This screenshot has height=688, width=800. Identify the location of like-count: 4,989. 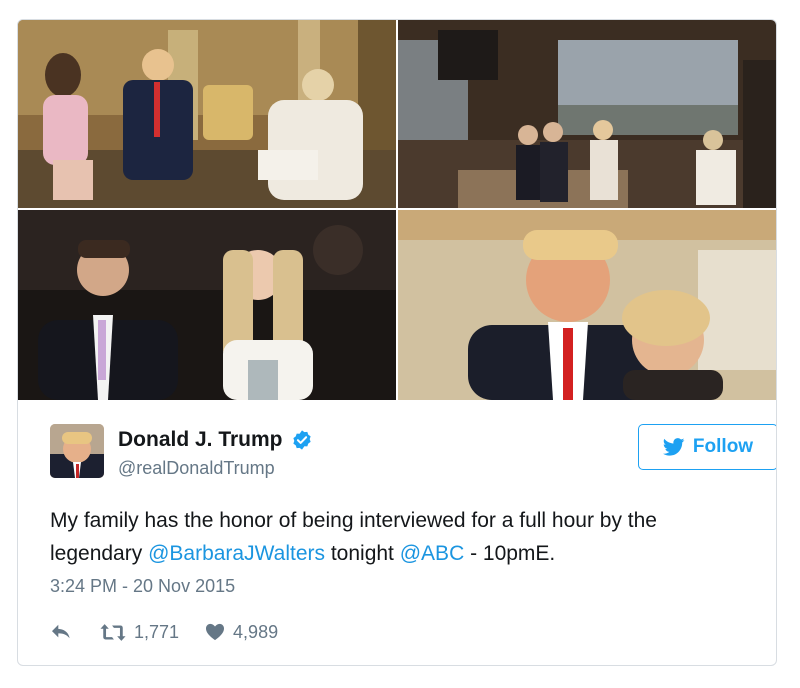
(256, 631).